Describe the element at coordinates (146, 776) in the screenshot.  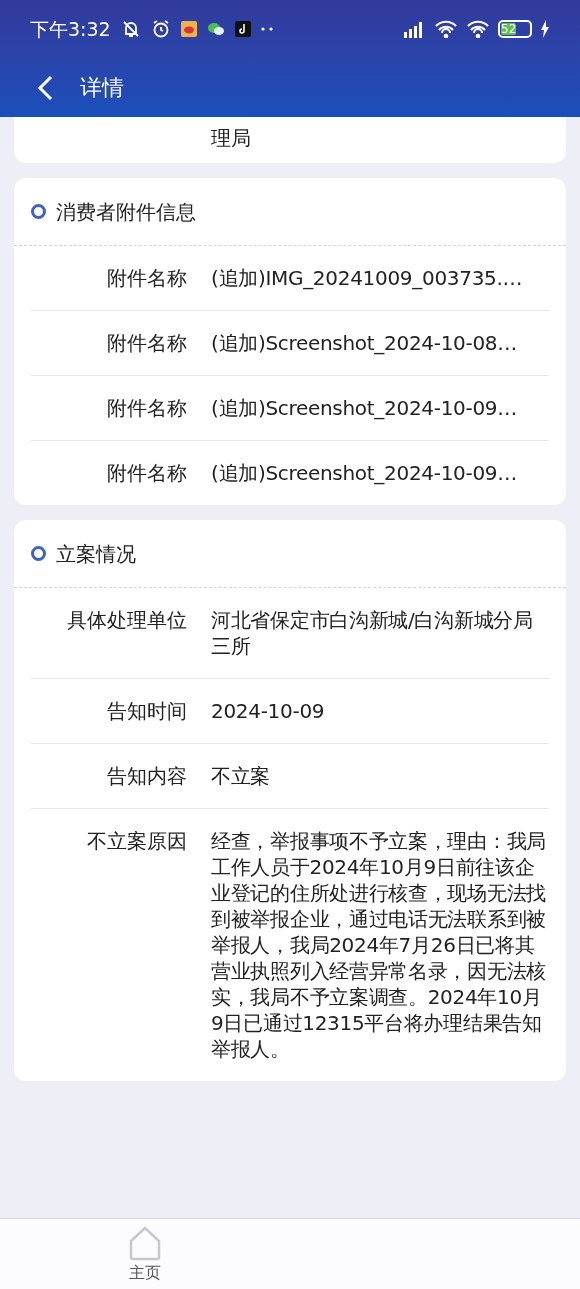
I see `field-label: 告知内容` at that location.